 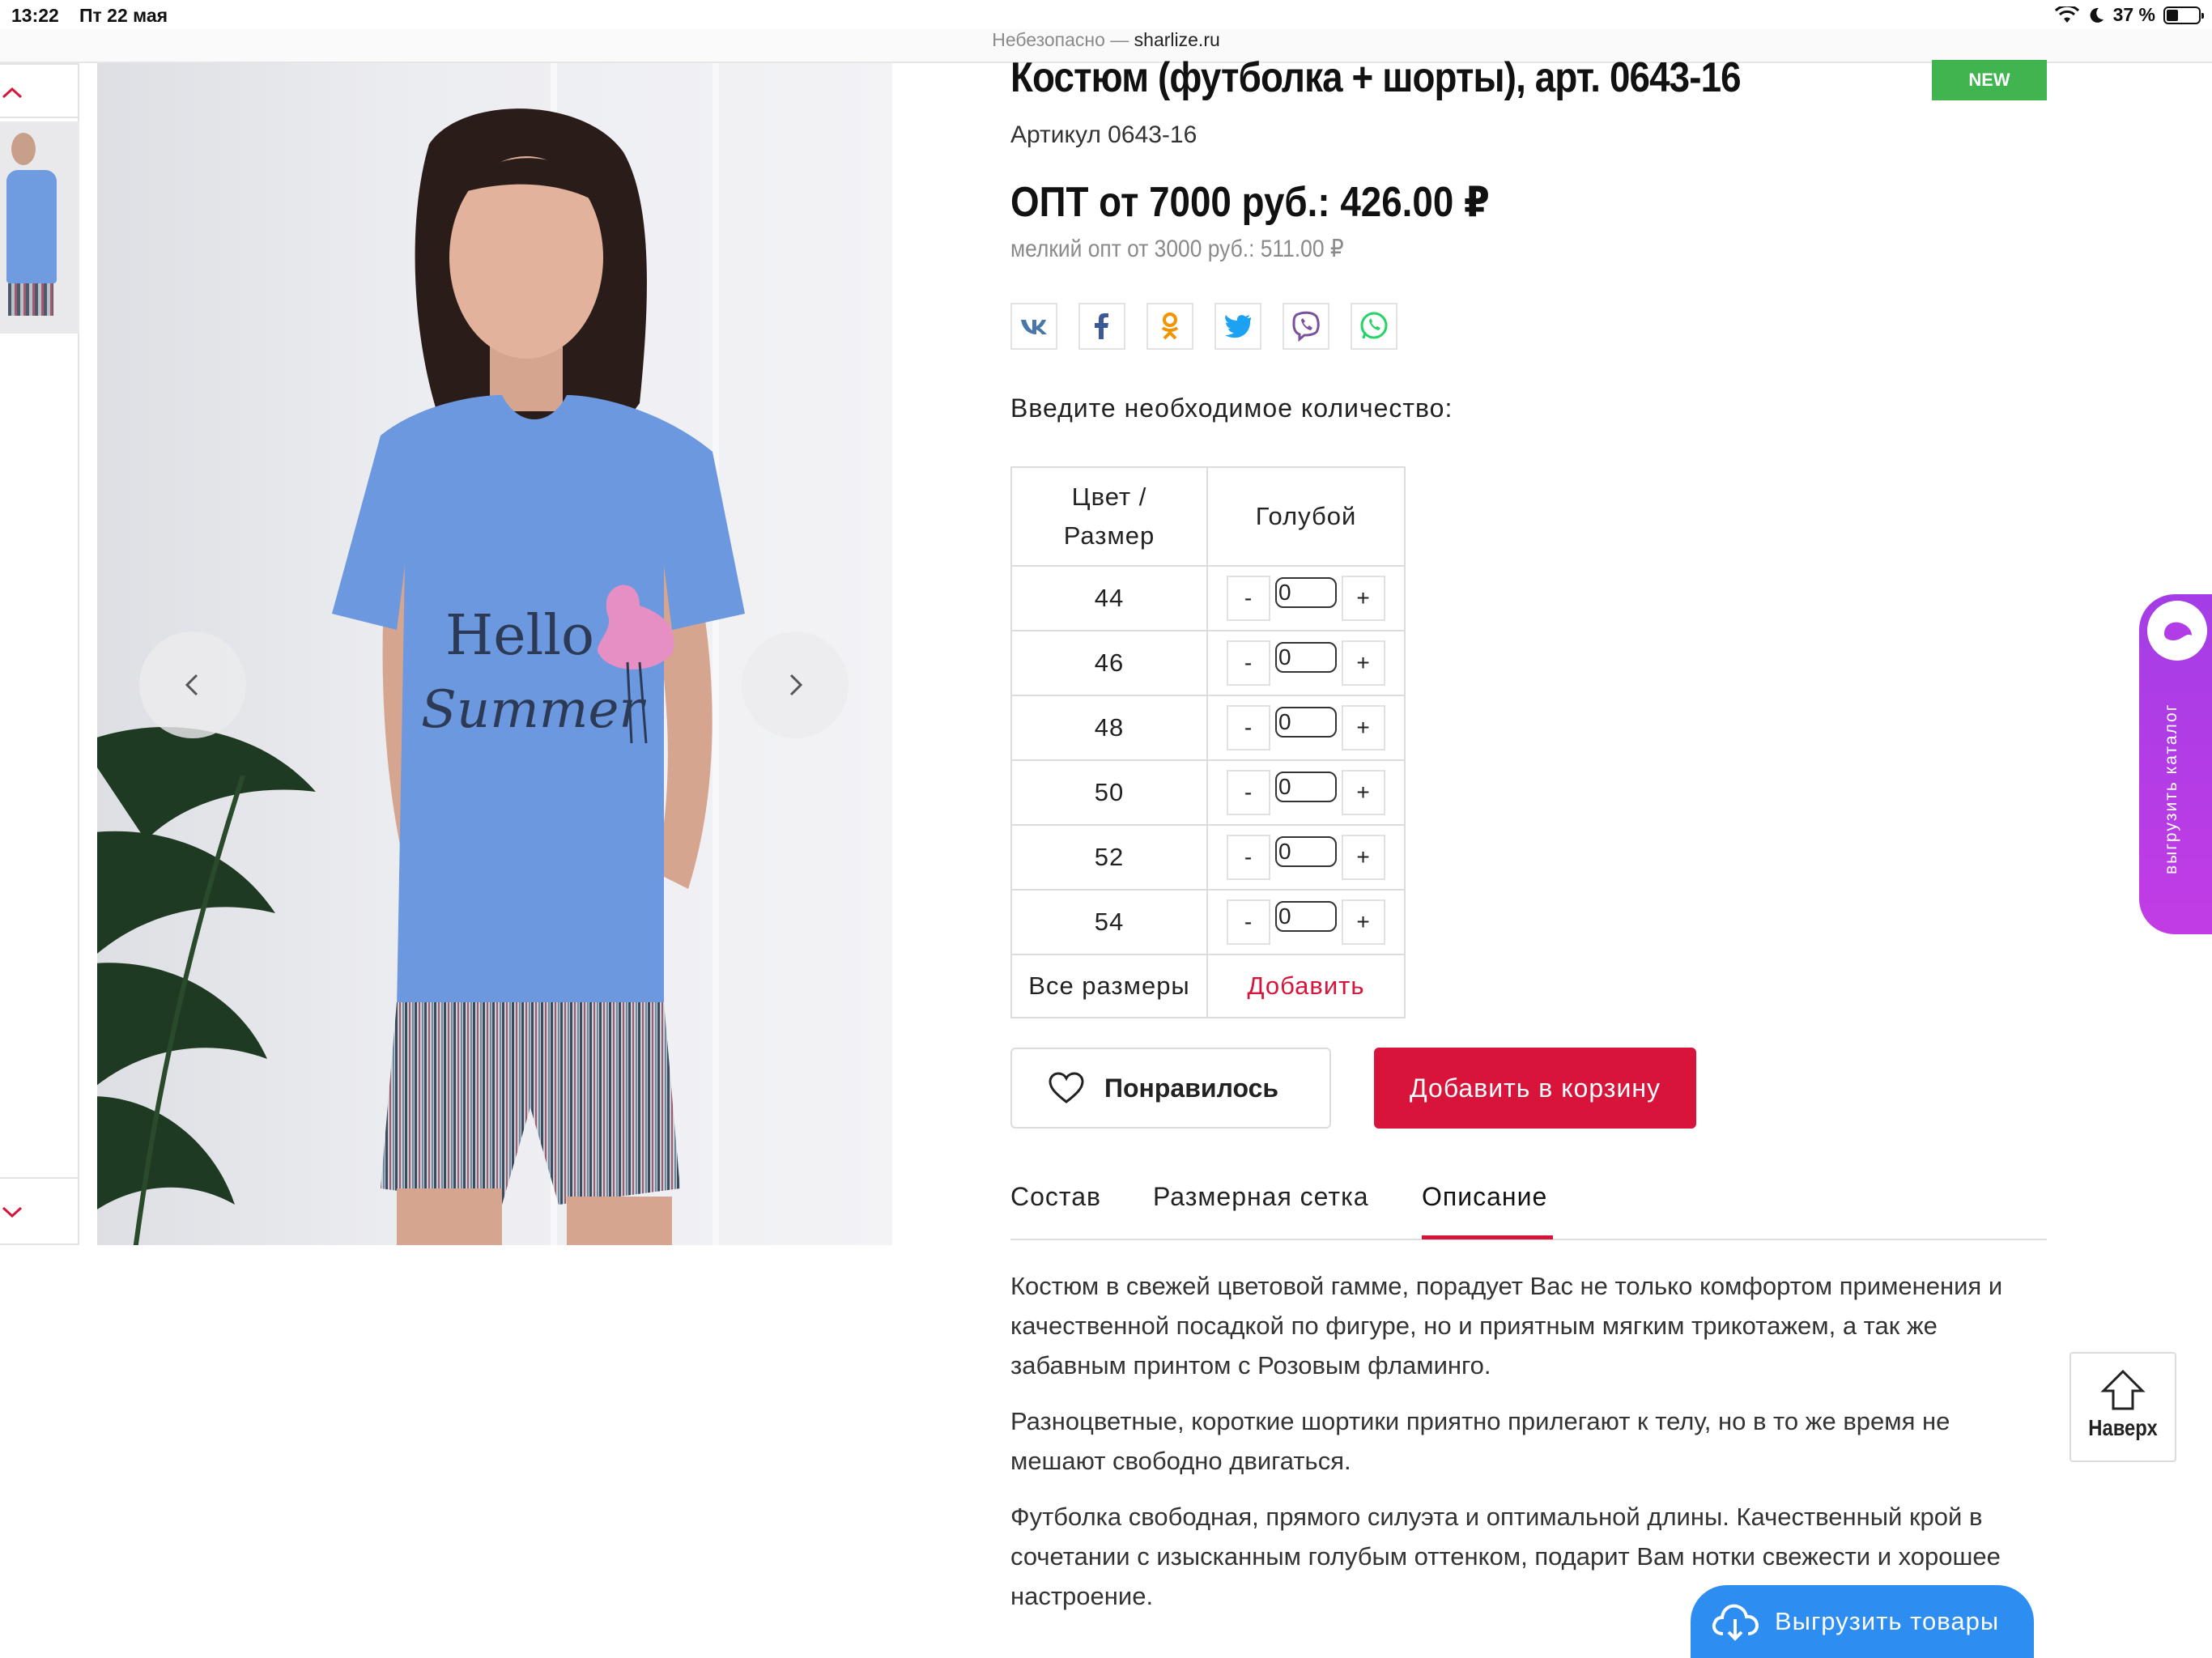 I want to click on share-twitter, so click(x=1238, y=326).